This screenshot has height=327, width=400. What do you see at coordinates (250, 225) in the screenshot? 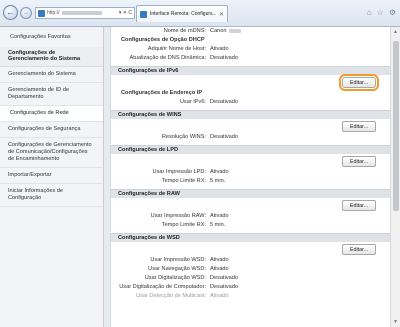
I see `raw-timeout-row: Tempo Limite RX: 5 min.` at bounding box center [250, 225].